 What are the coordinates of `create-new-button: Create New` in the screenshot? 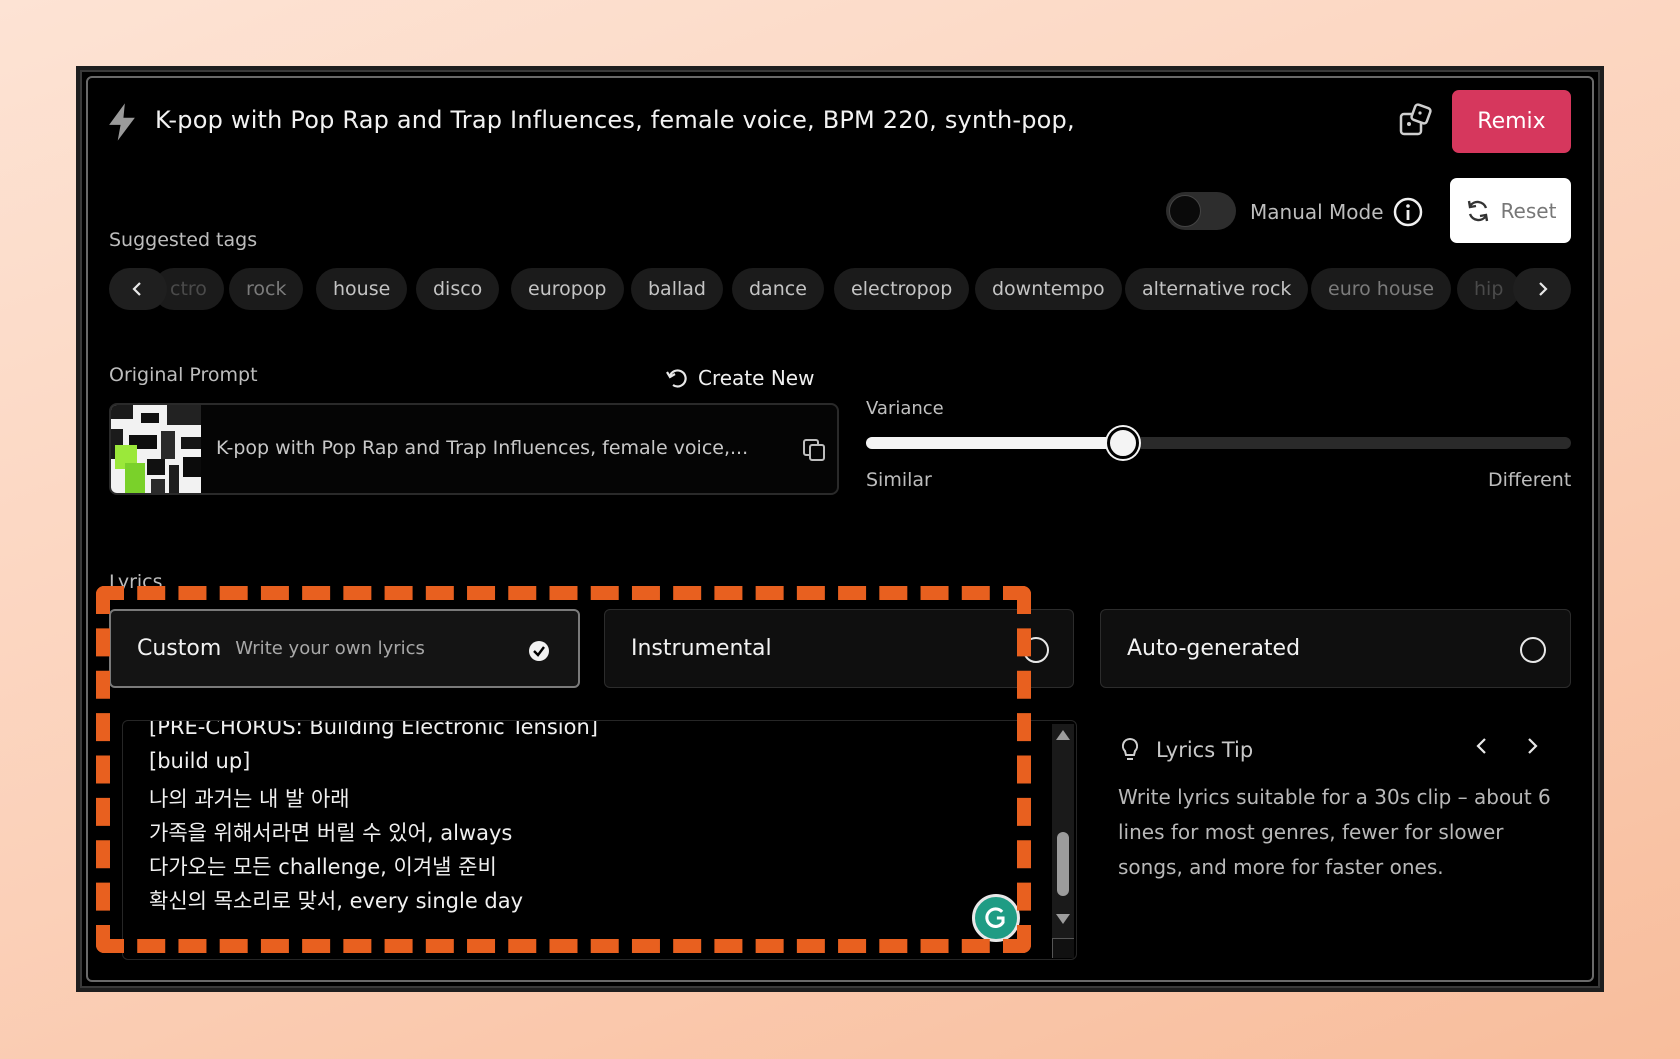 It's located at (739, 378).